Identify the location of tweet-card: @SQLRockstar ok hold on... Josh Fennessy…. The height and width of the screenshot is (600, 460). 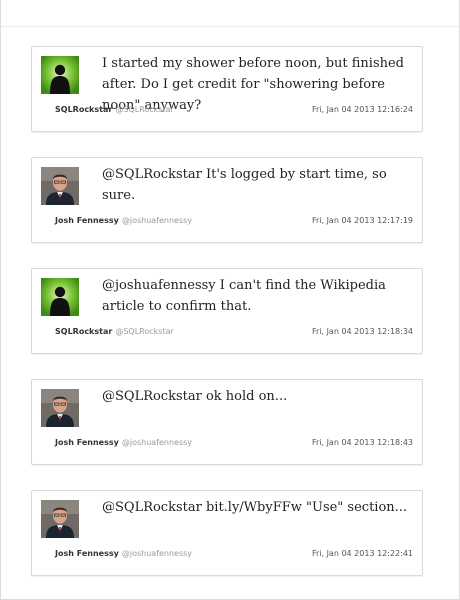
(227, 422).